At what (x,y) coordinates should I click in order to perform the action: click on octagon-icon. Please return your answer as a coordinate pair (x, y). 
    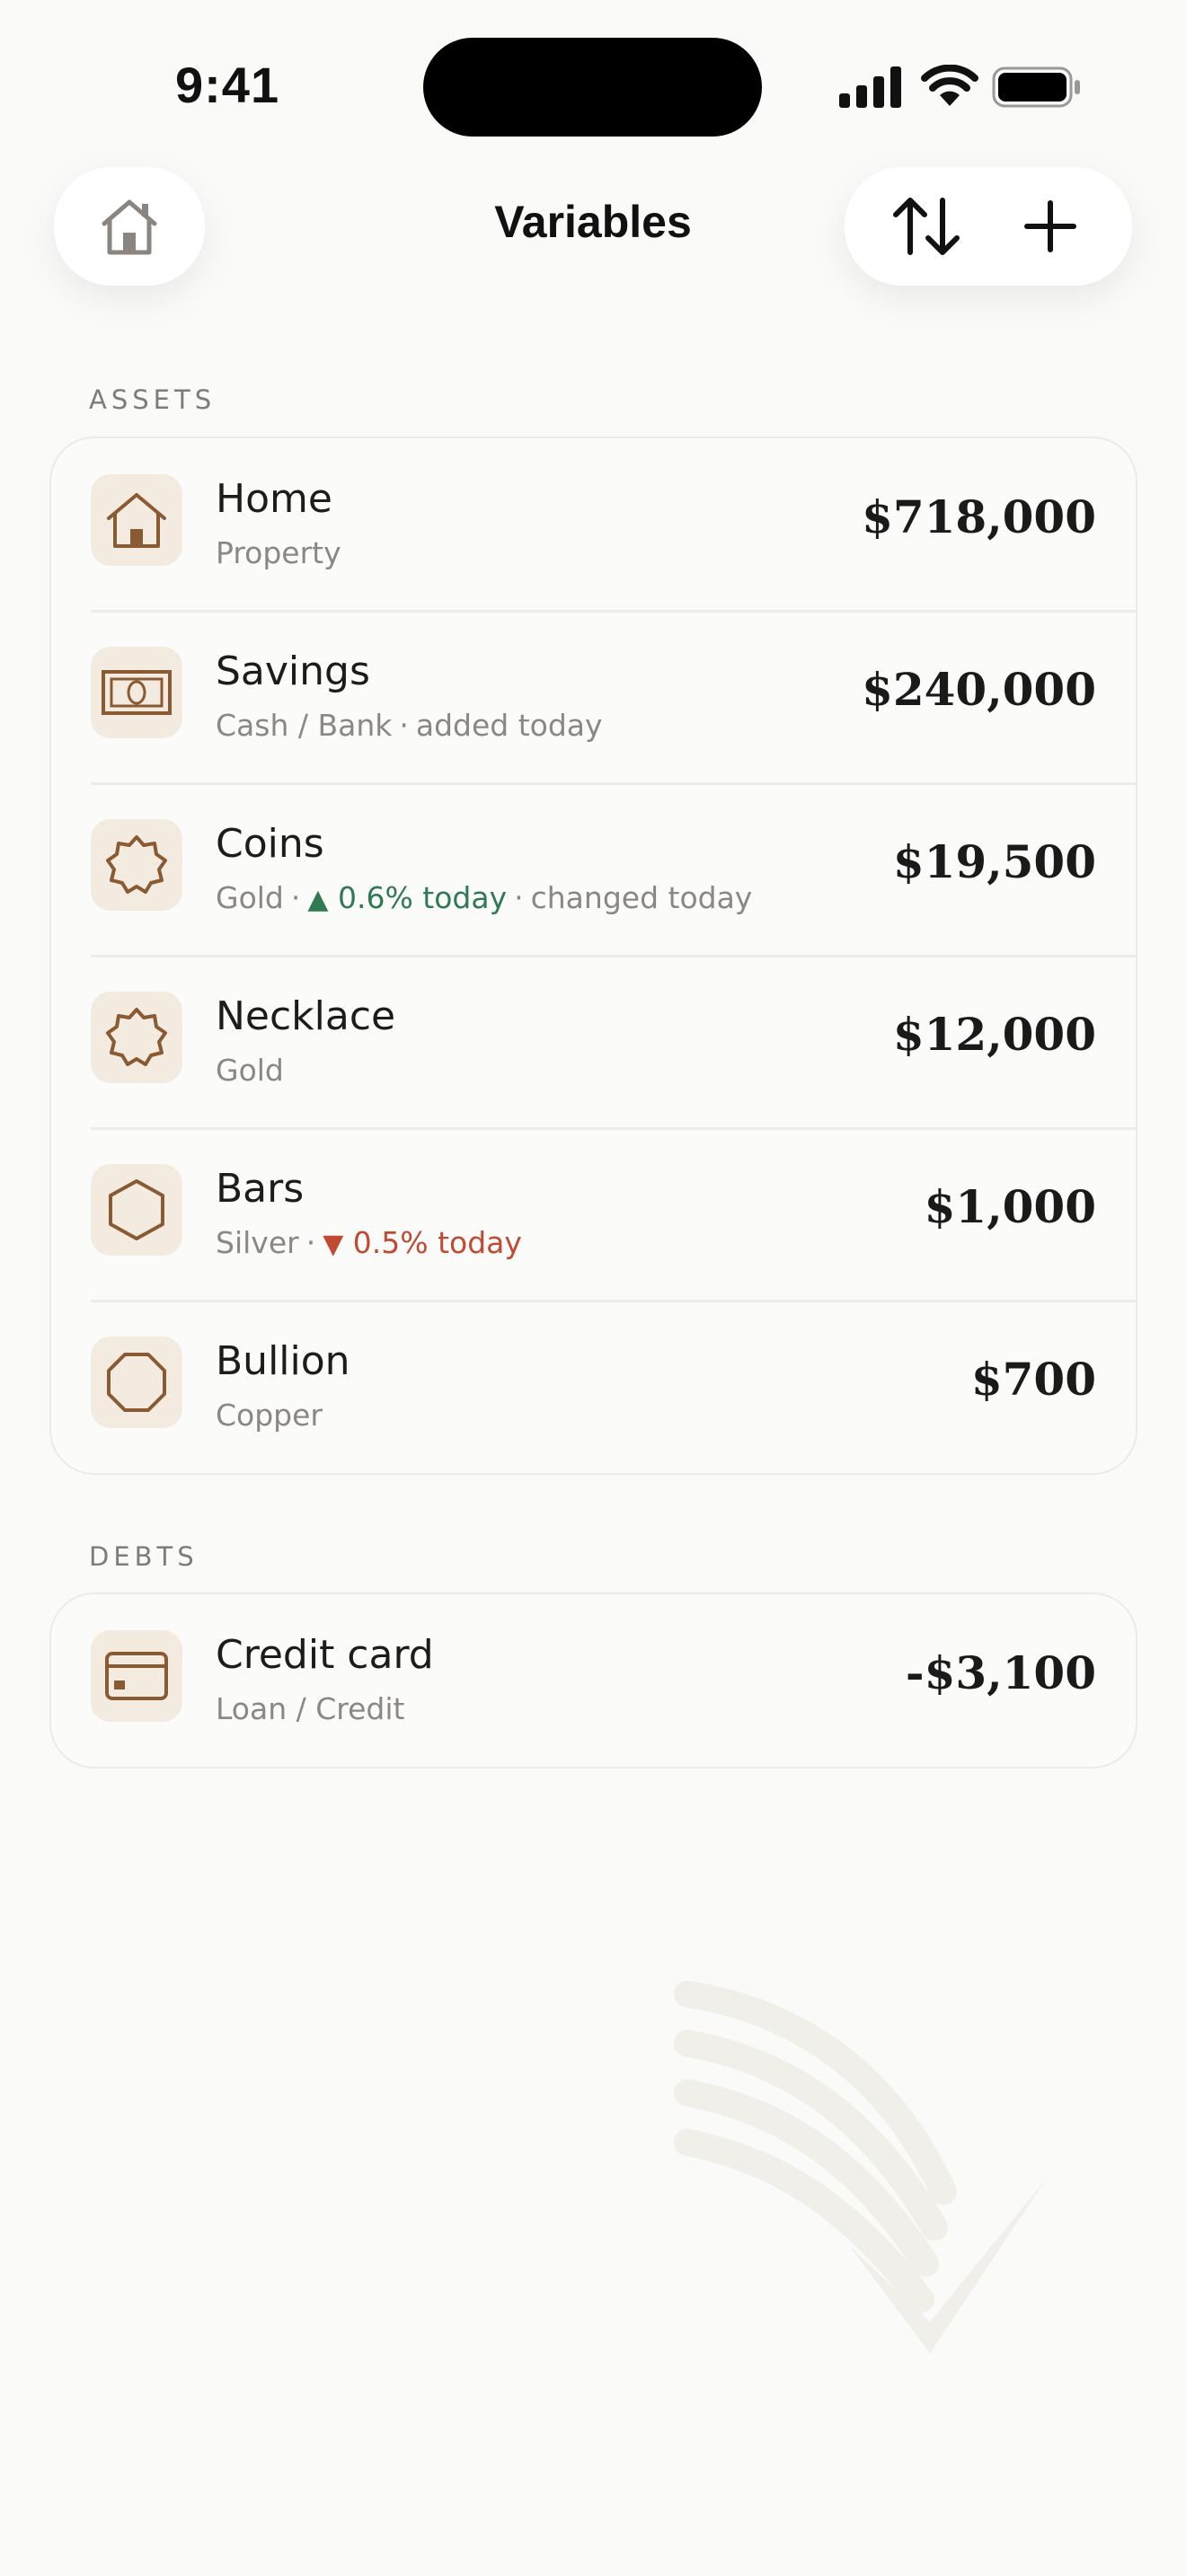
    Looking at the image, I should click on (136, 1382).